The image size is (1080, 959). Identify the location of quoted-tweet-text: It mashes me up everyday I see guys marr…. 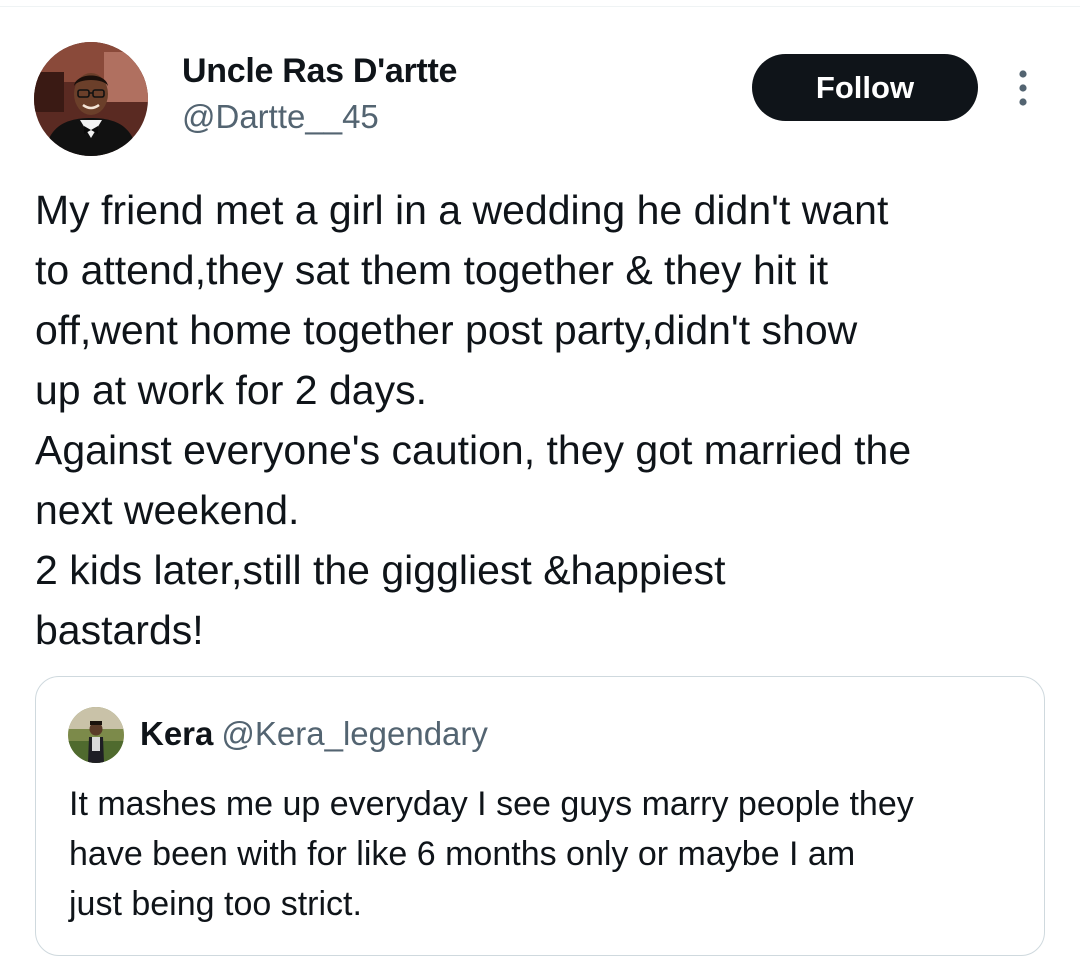
(549, 854).